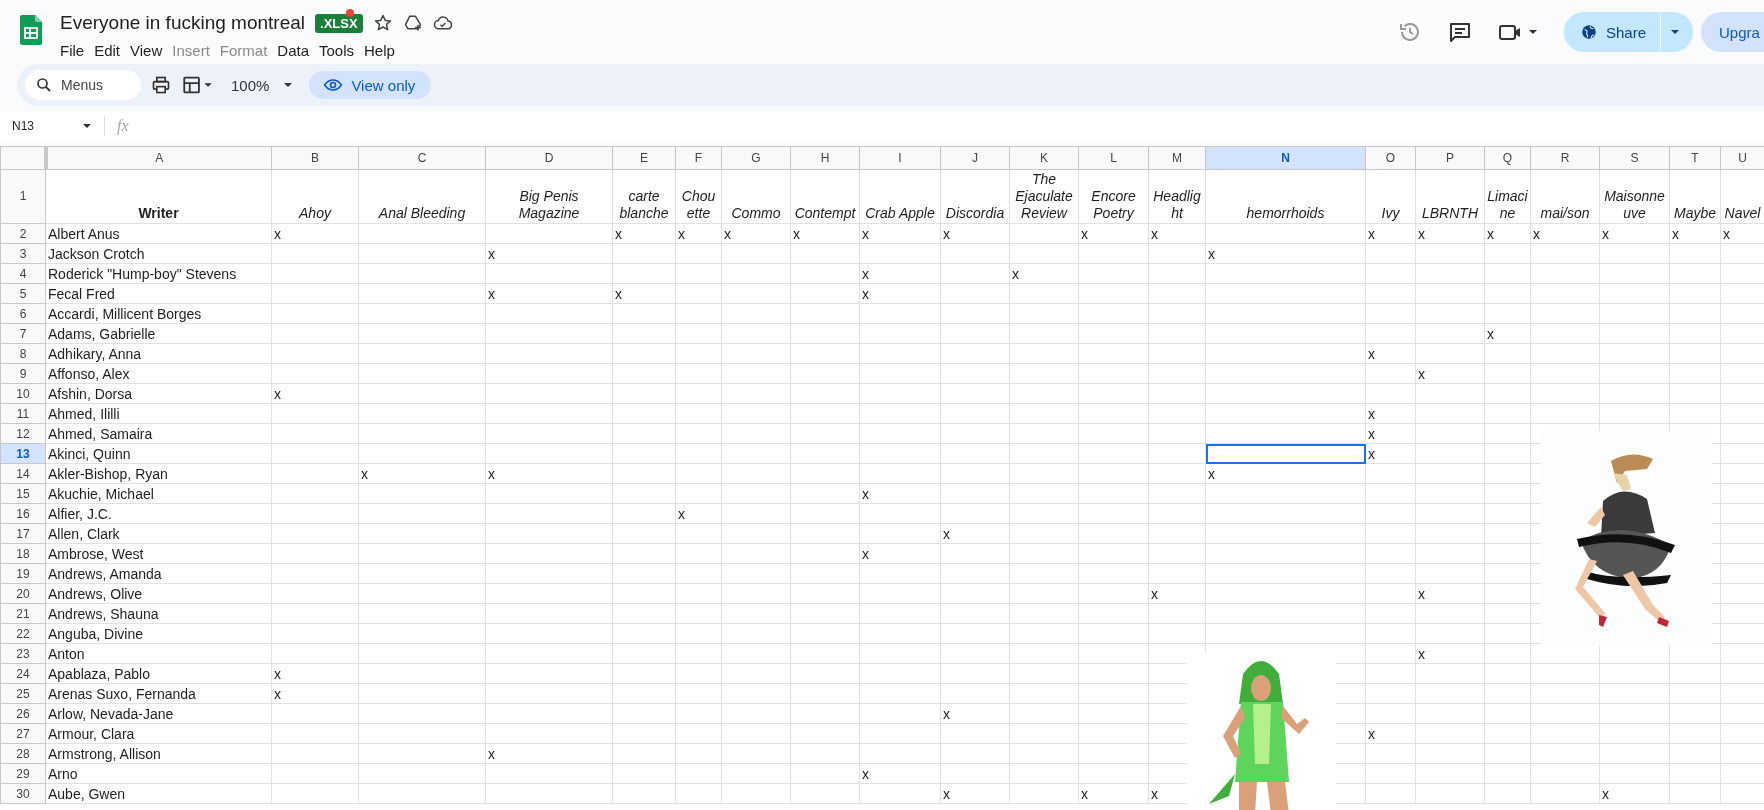 This screenshot has width=1764, height=810. What do you see at coordinates (370, 85) in the screenshot?
I see `view-only-button: View only` at bounding box center [370, 85].